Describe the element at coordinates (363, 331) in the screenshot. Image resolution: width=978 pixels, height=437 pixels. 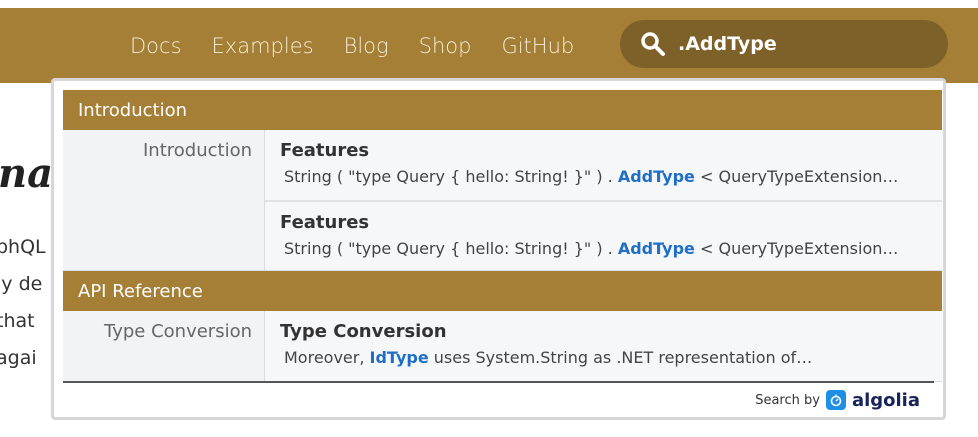
I see `result-title: Type Conversion` at that location.